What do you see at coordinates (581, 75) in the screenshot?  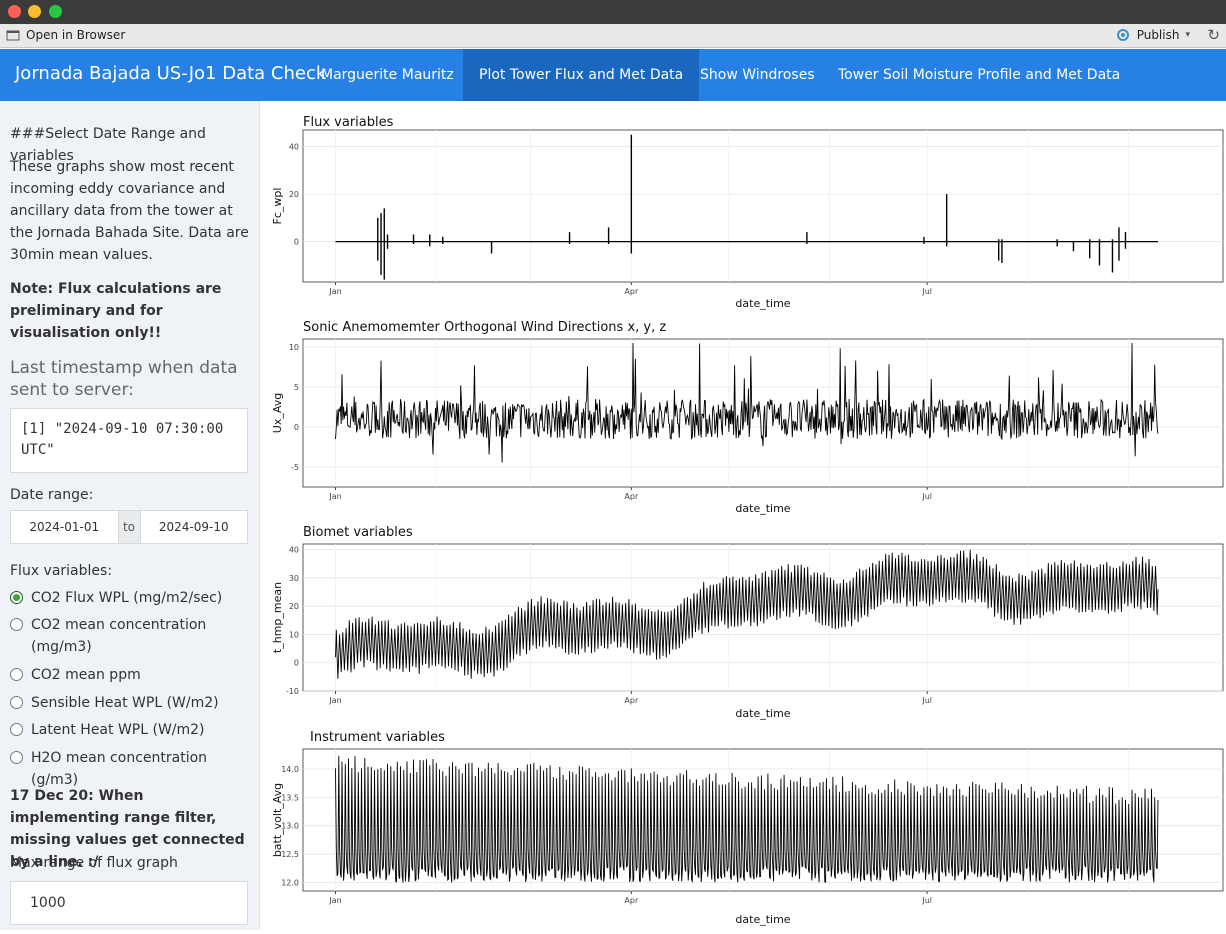 I see `tab-plot-tower-flux: Plot Tower Flux and Met Data` at bounding box center [581, 75].